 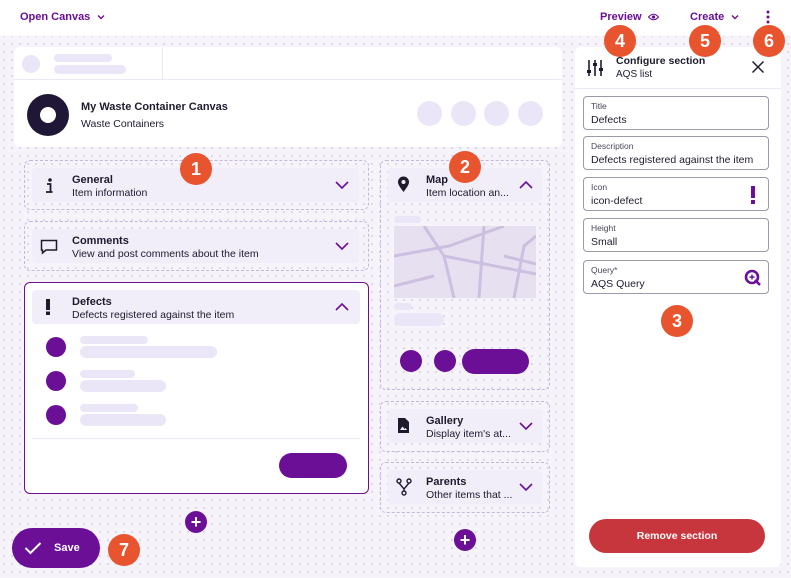 I want to click on section-subtitle: Item information, so click(x=110, y=193).